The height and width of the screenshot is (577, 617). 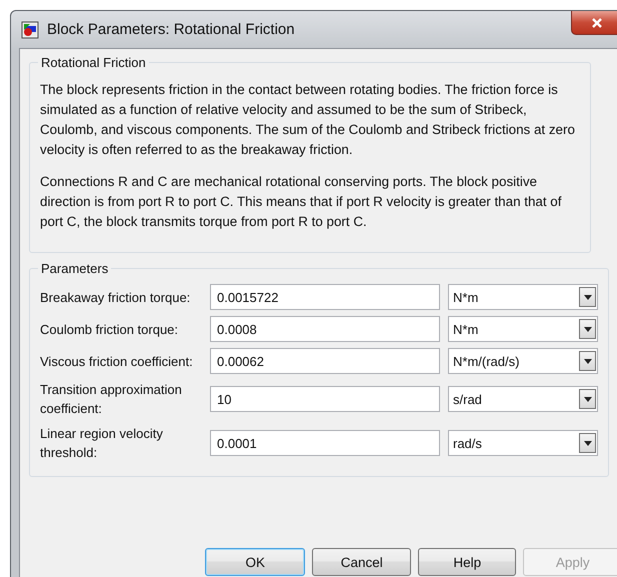 I want to click on parameter-label: Linear region velocity threshold:, so click(x=102, y=443).